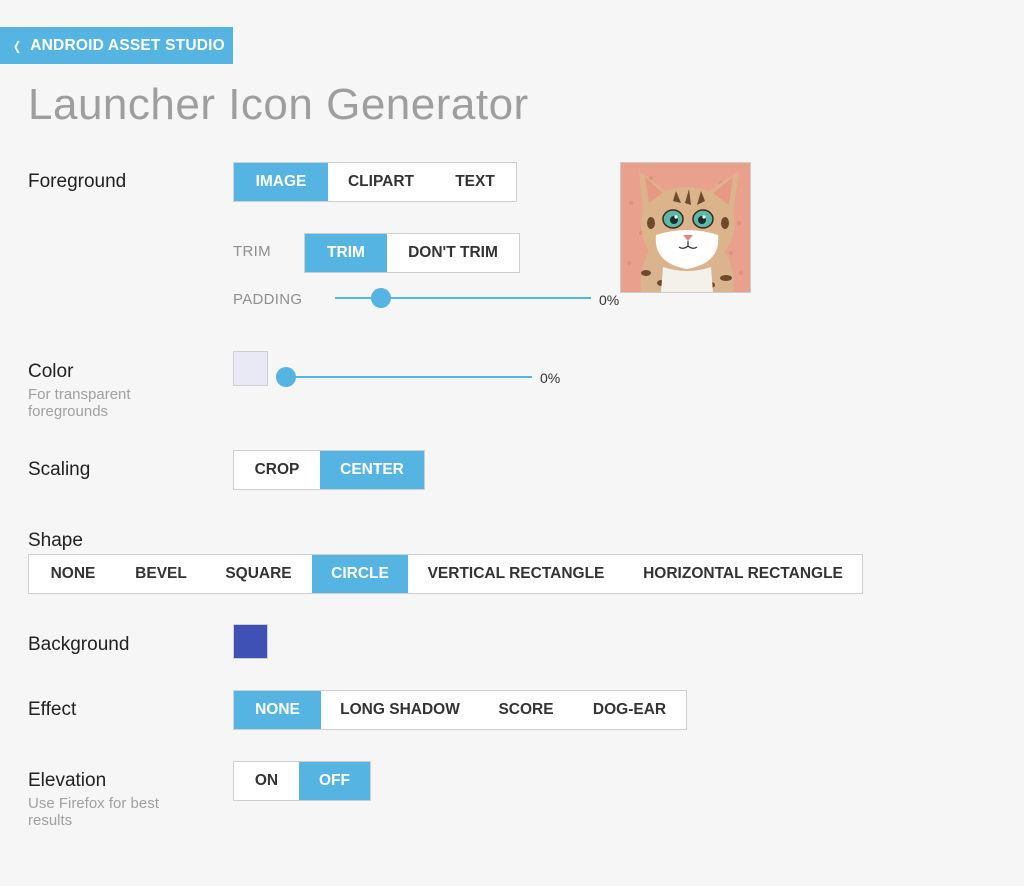 The image size is (1024, 886). Describe the element at coordinates (266, 781) in the screenshot. I see `elevation-on-button: ON` at that location.